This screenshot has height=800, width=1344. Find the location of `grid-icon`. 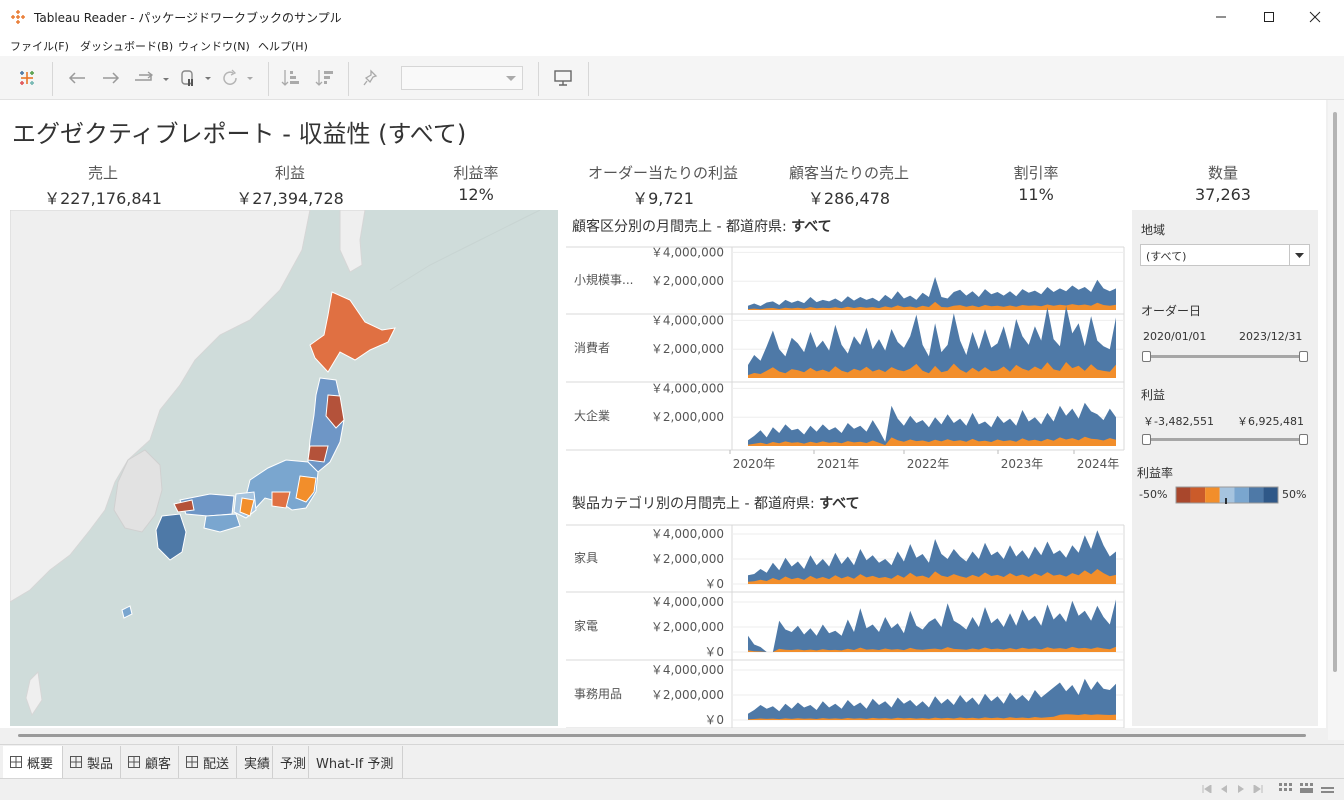

grid-icon is located at coordinates (1285, 787).